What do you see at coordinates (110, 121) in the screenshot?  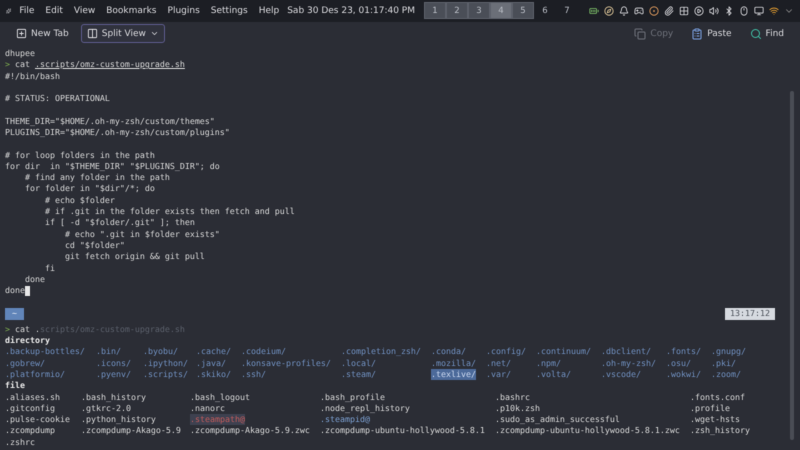 I see `output-line: THEME_DIR="$HOME/.oh-my-zsh/custom/themes"` at bounding box center [110, 121].